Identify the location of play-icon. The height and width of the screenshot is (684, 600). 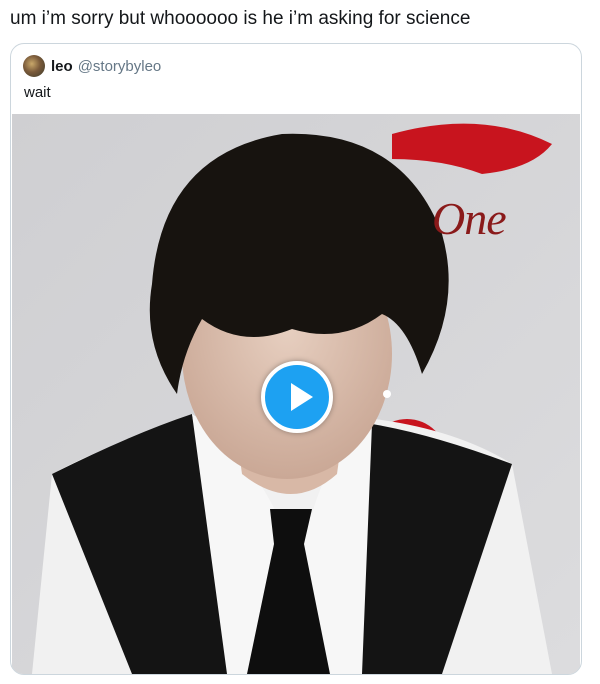
(302, 397).